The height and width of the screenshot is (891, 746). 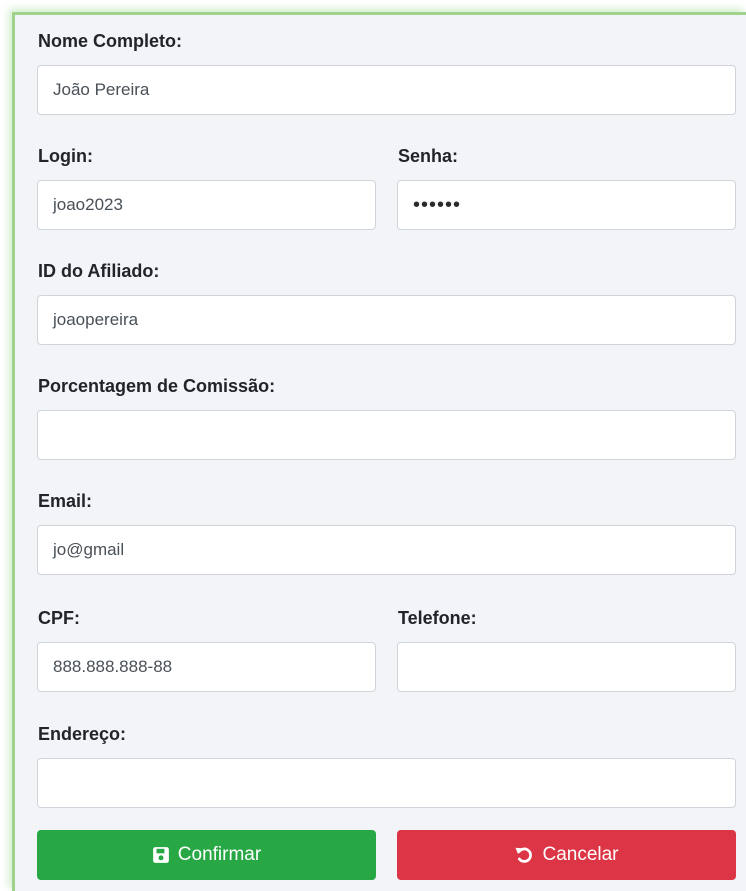 What do you see at coordinates (99, 271) in the screenshot?
I see `id-afiliado-label: ID do Afiliado:` at bounding box center [99, 271].